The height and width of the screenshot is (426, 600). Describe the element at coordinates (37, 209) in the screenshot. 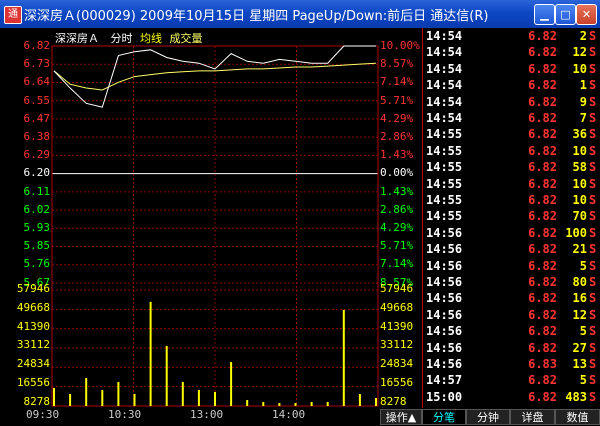

I see `price-tick-label: 6.02` at that location.